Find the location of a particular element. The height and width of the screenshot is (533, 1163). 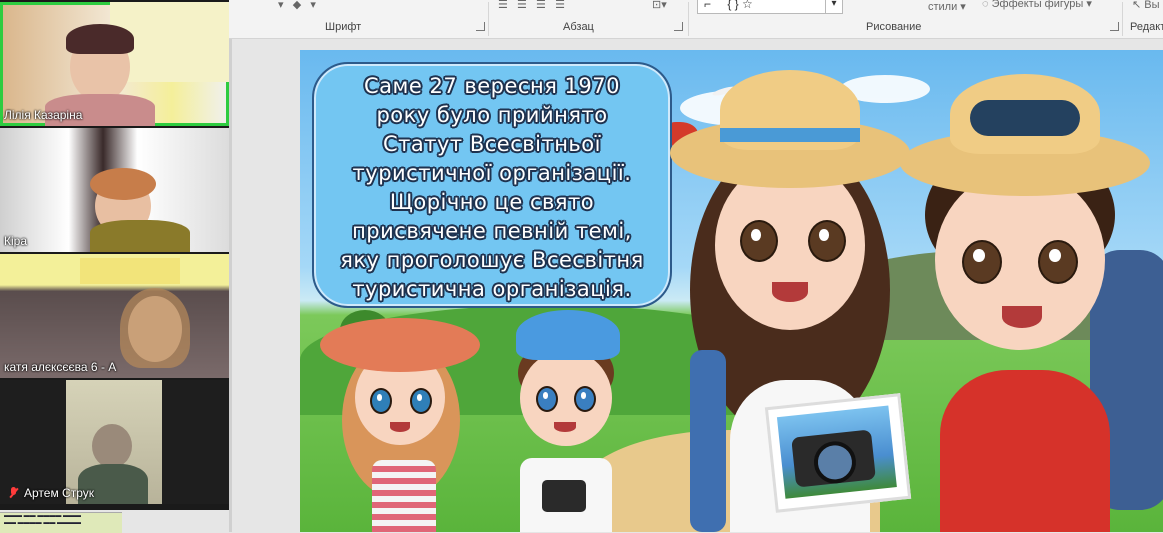

boy-character-small is located at coordinates (565, 420).